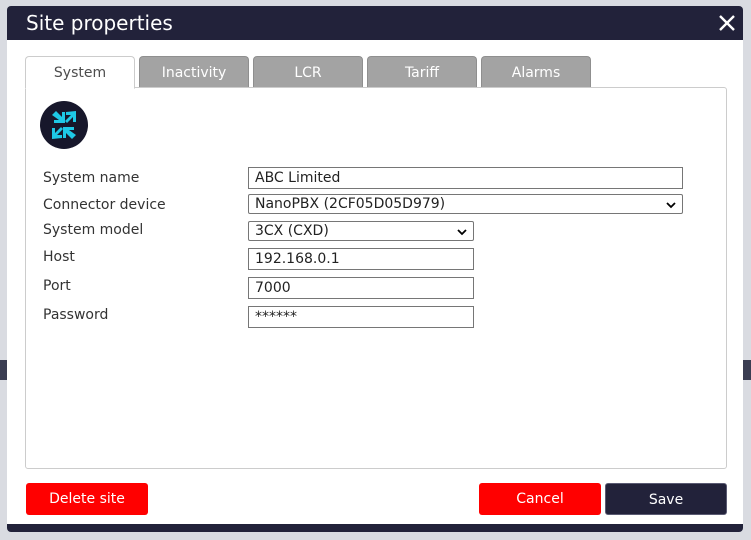 This screenshot has width=751, height=540. Describe the element at coordinates (91, 178) in the screenshot. I see `system-name-label: System name` at that location.